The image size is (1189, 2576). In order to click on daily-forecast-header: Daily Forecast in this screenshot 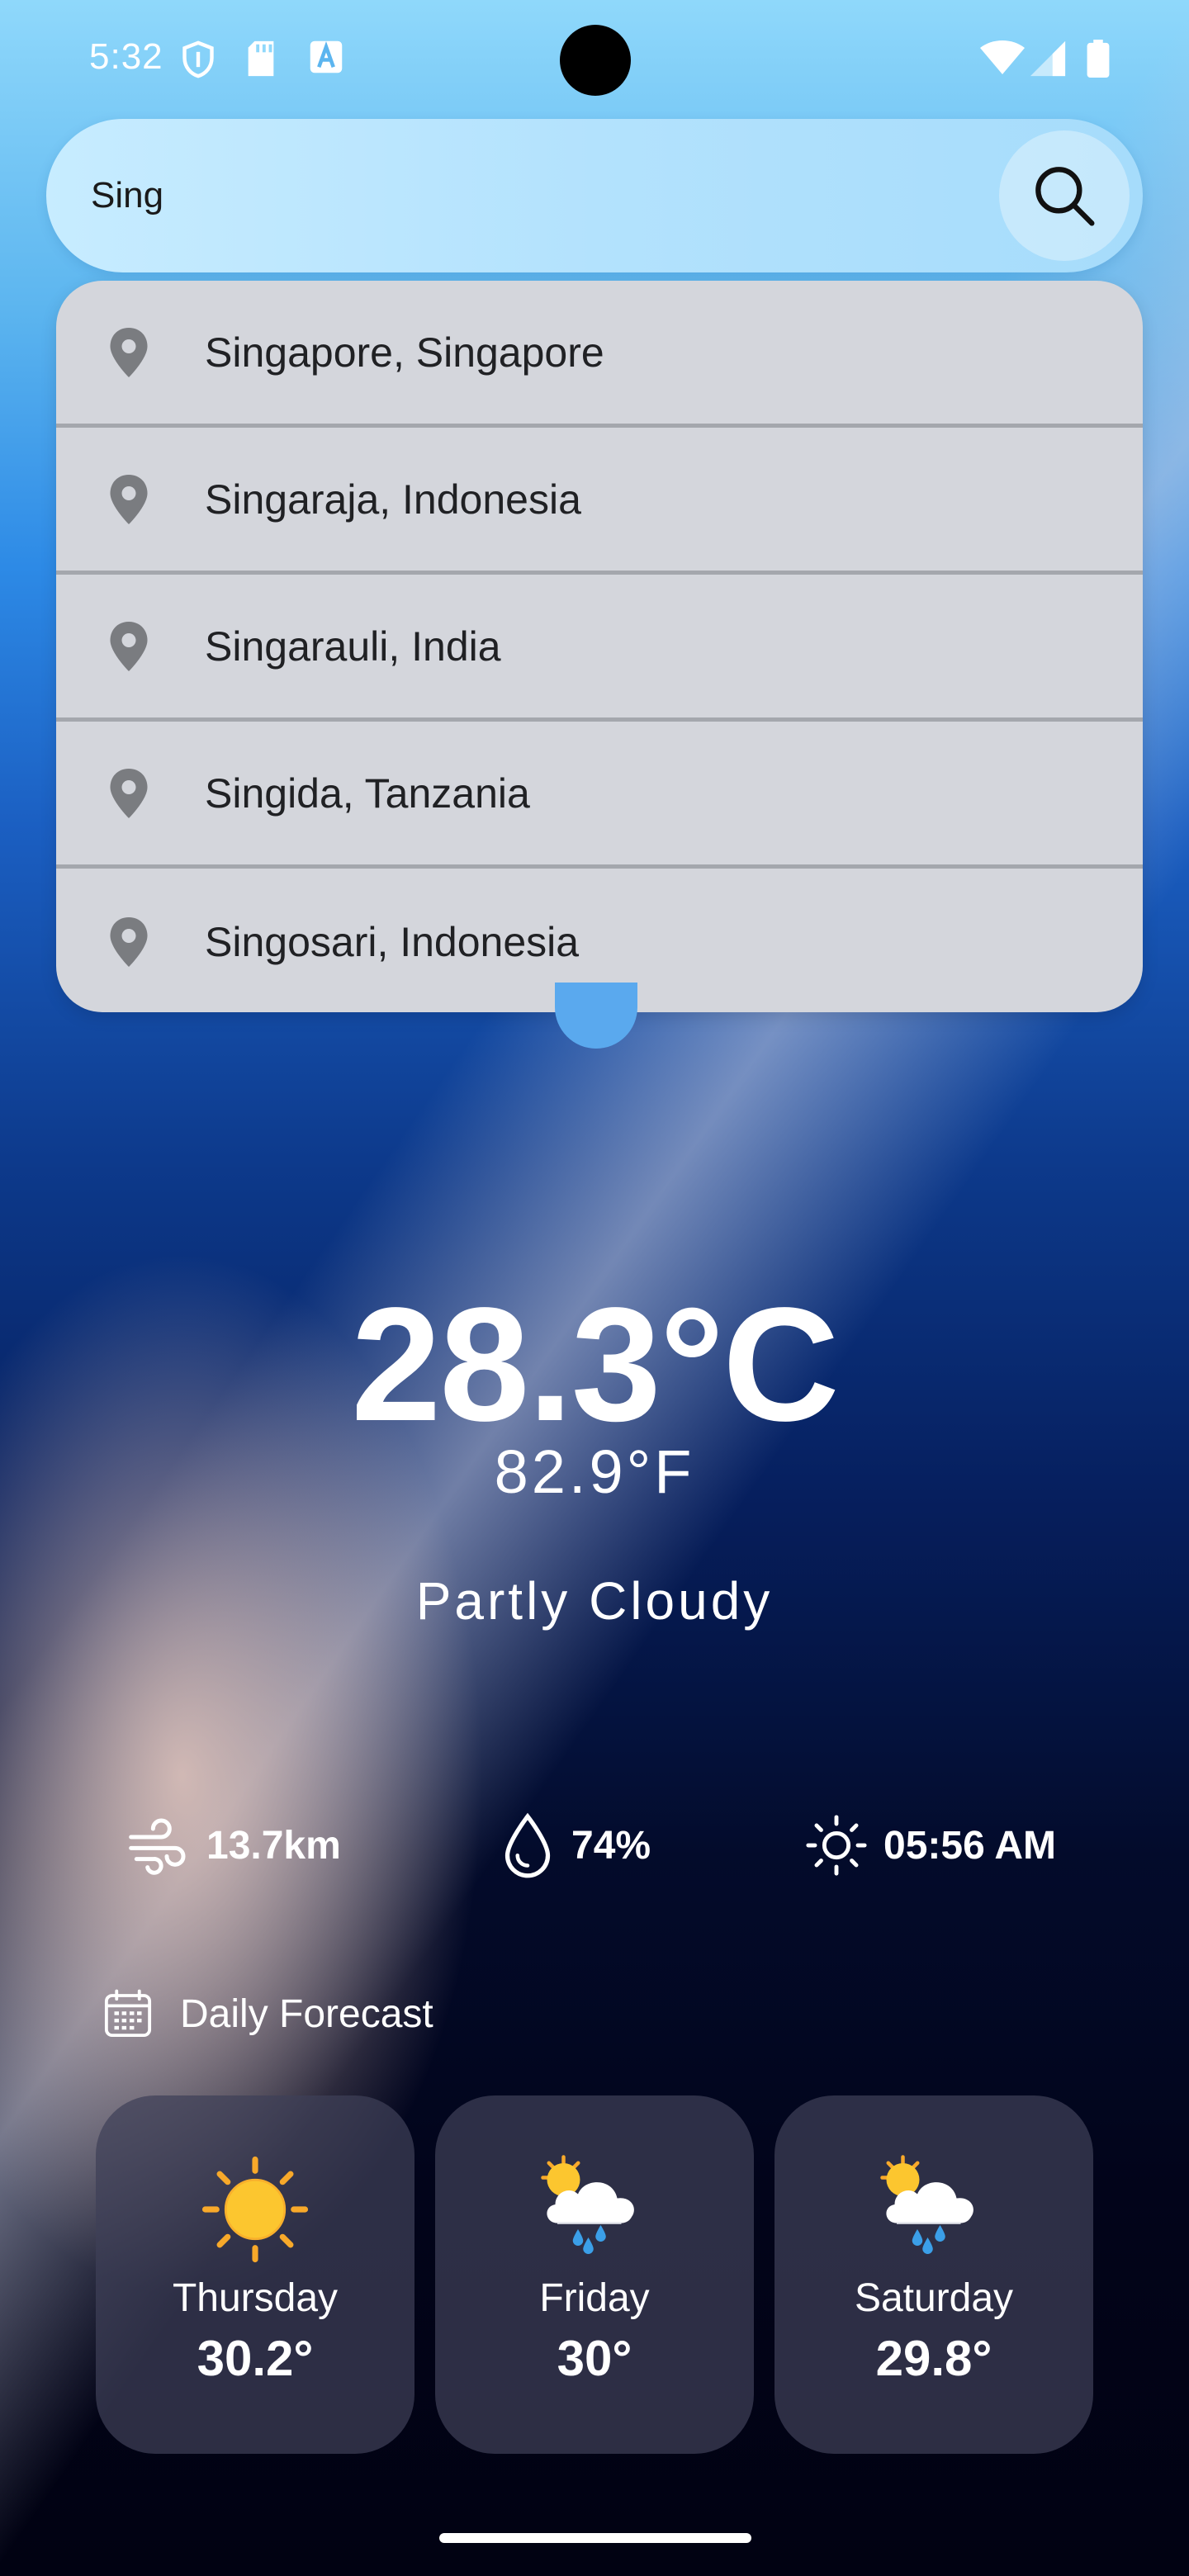, I will do `click(267, 2014)`.